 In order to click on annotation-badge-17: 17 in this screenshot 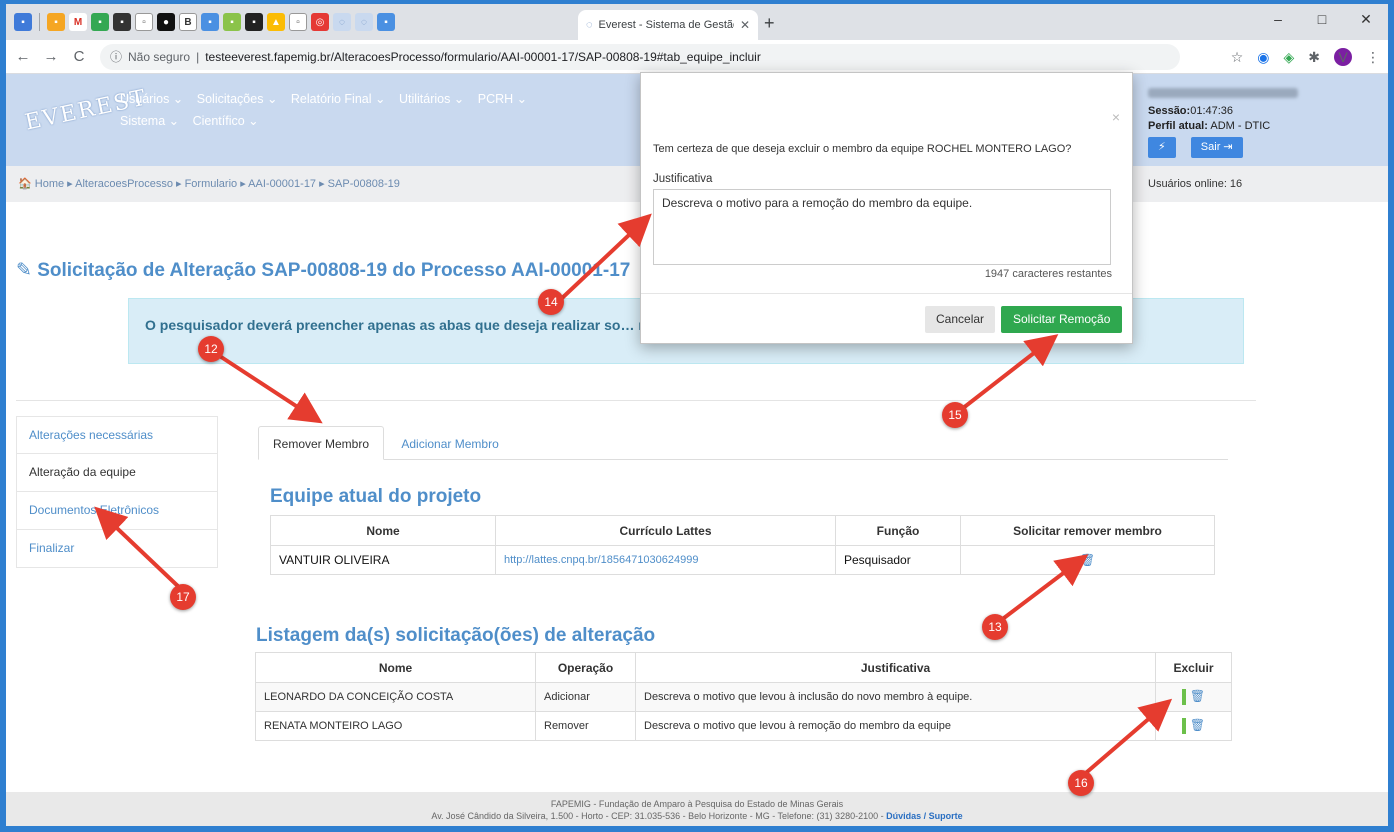, I will do `click(183, 597)`.